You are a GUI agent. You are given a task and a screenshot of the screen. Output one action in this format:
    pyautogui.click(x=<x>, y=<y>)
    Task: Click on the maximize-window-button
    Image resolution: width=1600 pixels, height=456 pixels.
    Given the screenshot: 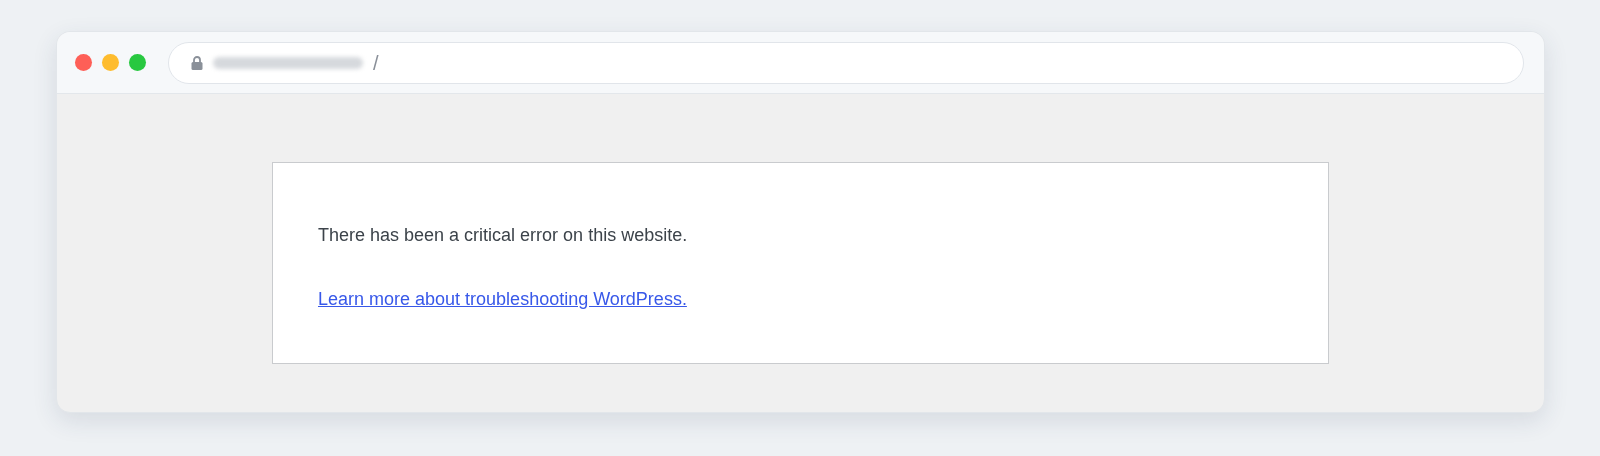 What is the action you would take?
    pyautogui.click(x=137, y=62)
    